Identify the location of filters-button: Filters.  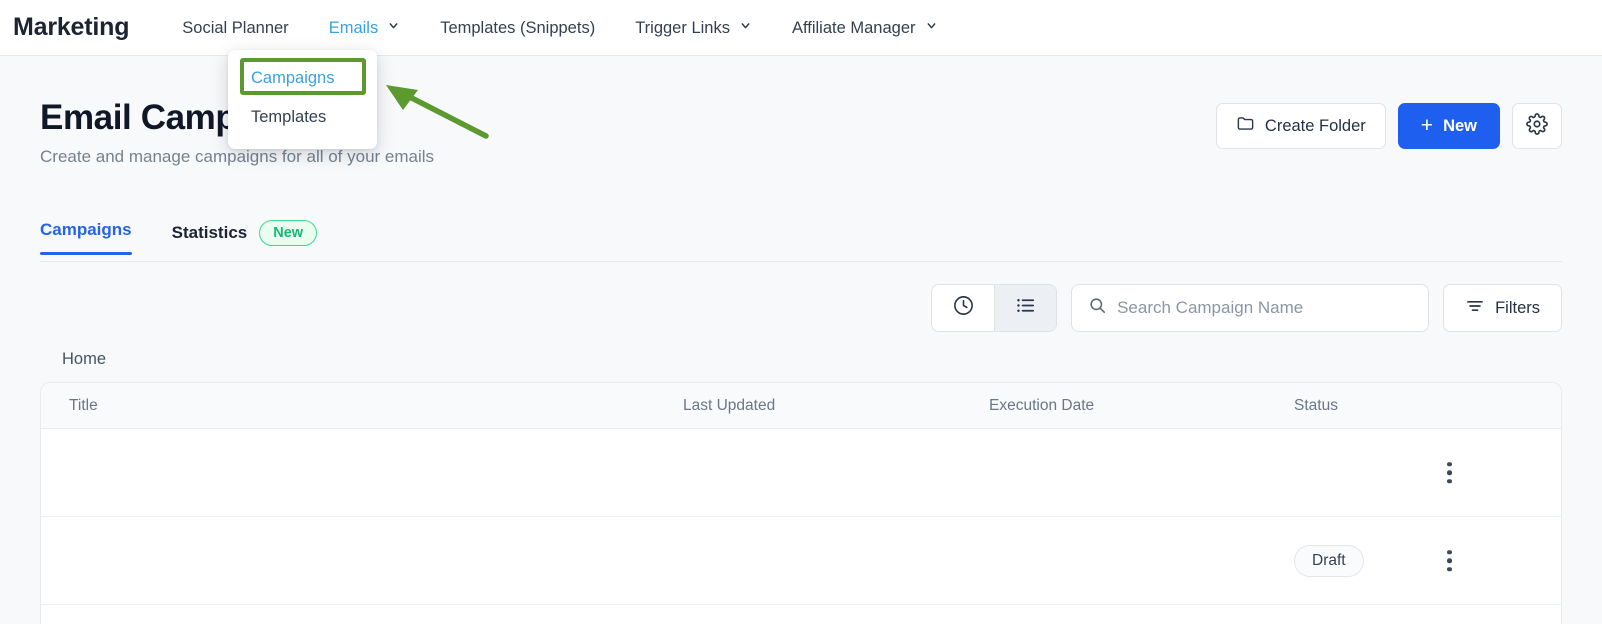
(1502, 308).